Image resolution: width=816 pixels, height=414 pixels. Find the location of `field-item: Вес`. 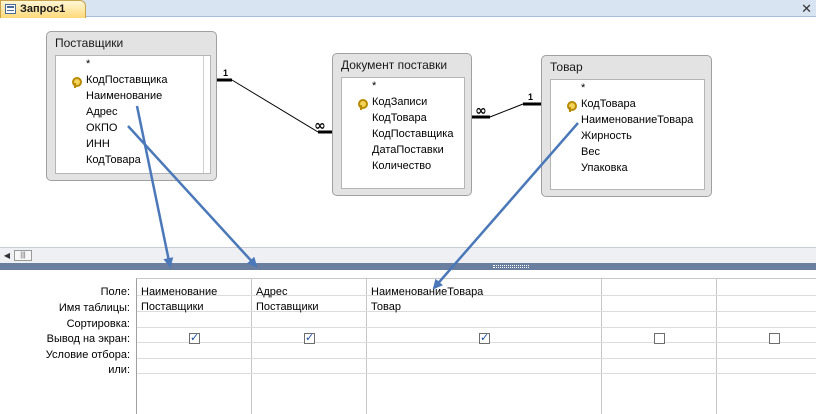

field-item: Вес is located at coordinates (590, 152).